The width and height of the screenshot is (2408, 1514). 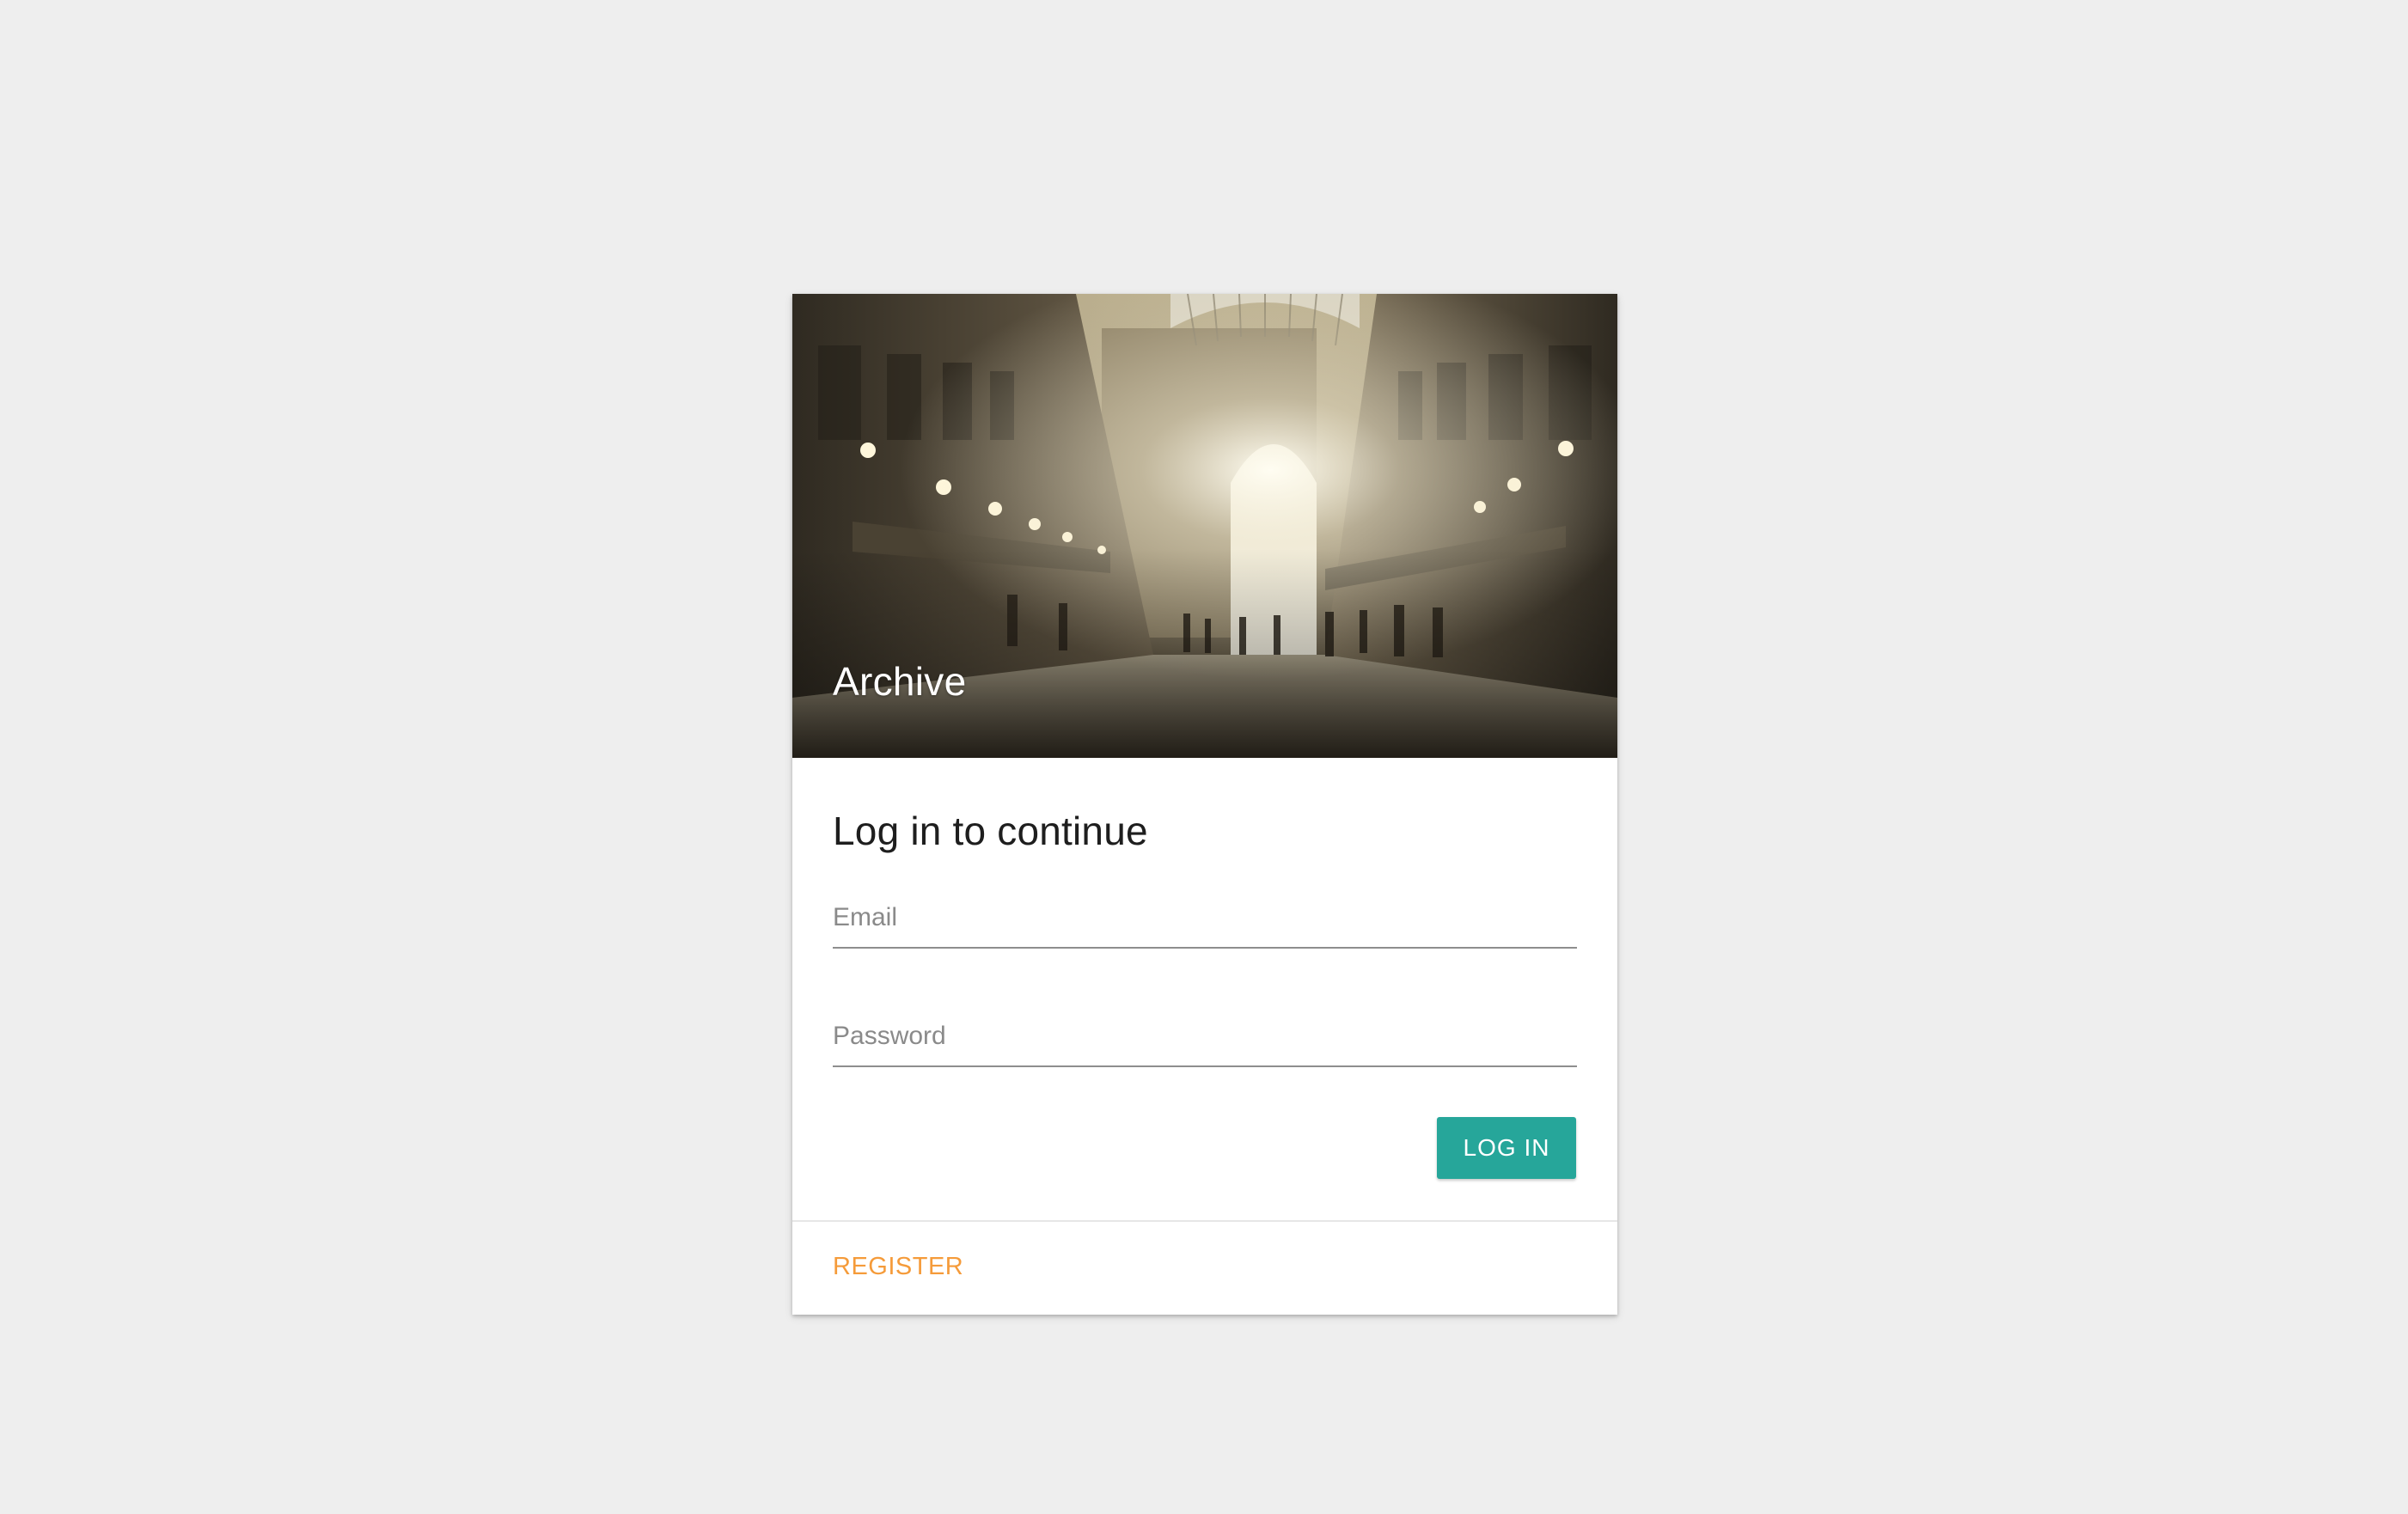 I want to click on login-button: LOG IN, so click(x=1507, y=1148).